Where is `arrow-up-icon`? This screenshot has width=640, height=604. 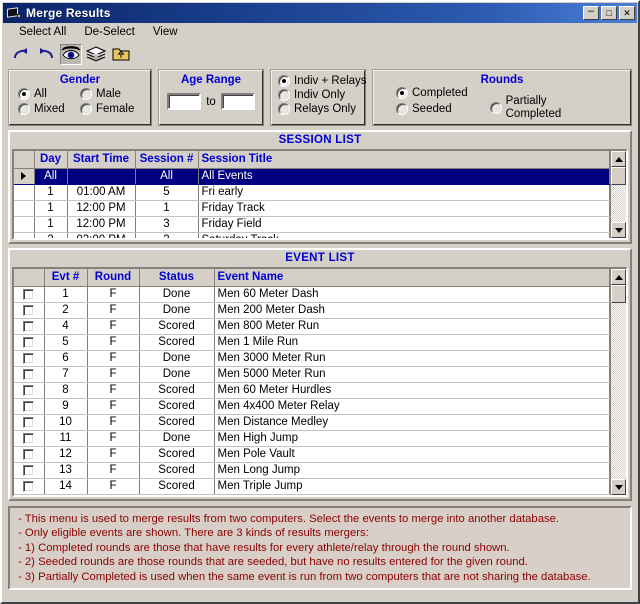 arrow-up-icon is located at coordinates (618, 277).